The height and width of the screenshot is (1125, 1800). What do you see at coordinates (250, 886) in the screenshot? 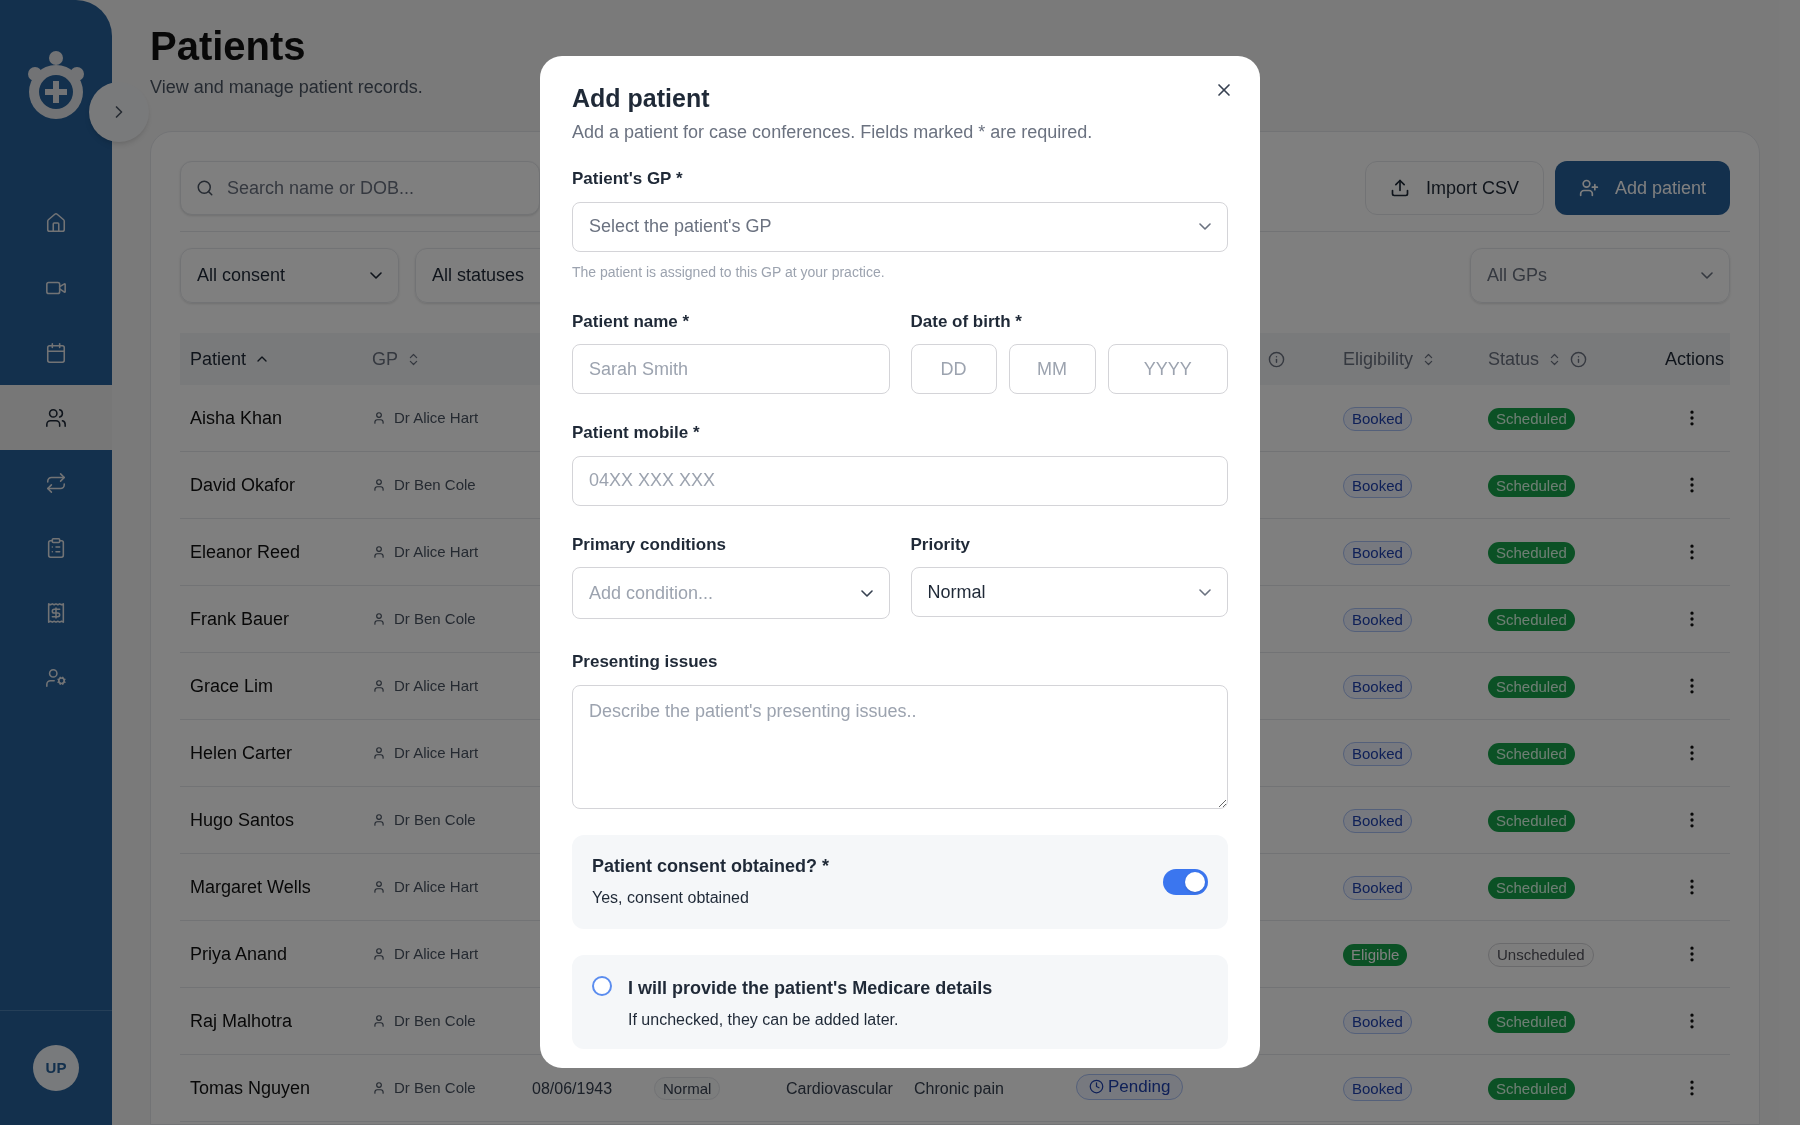
I see `patient-name: Margaret Wells` at bounding box center [250, 886].